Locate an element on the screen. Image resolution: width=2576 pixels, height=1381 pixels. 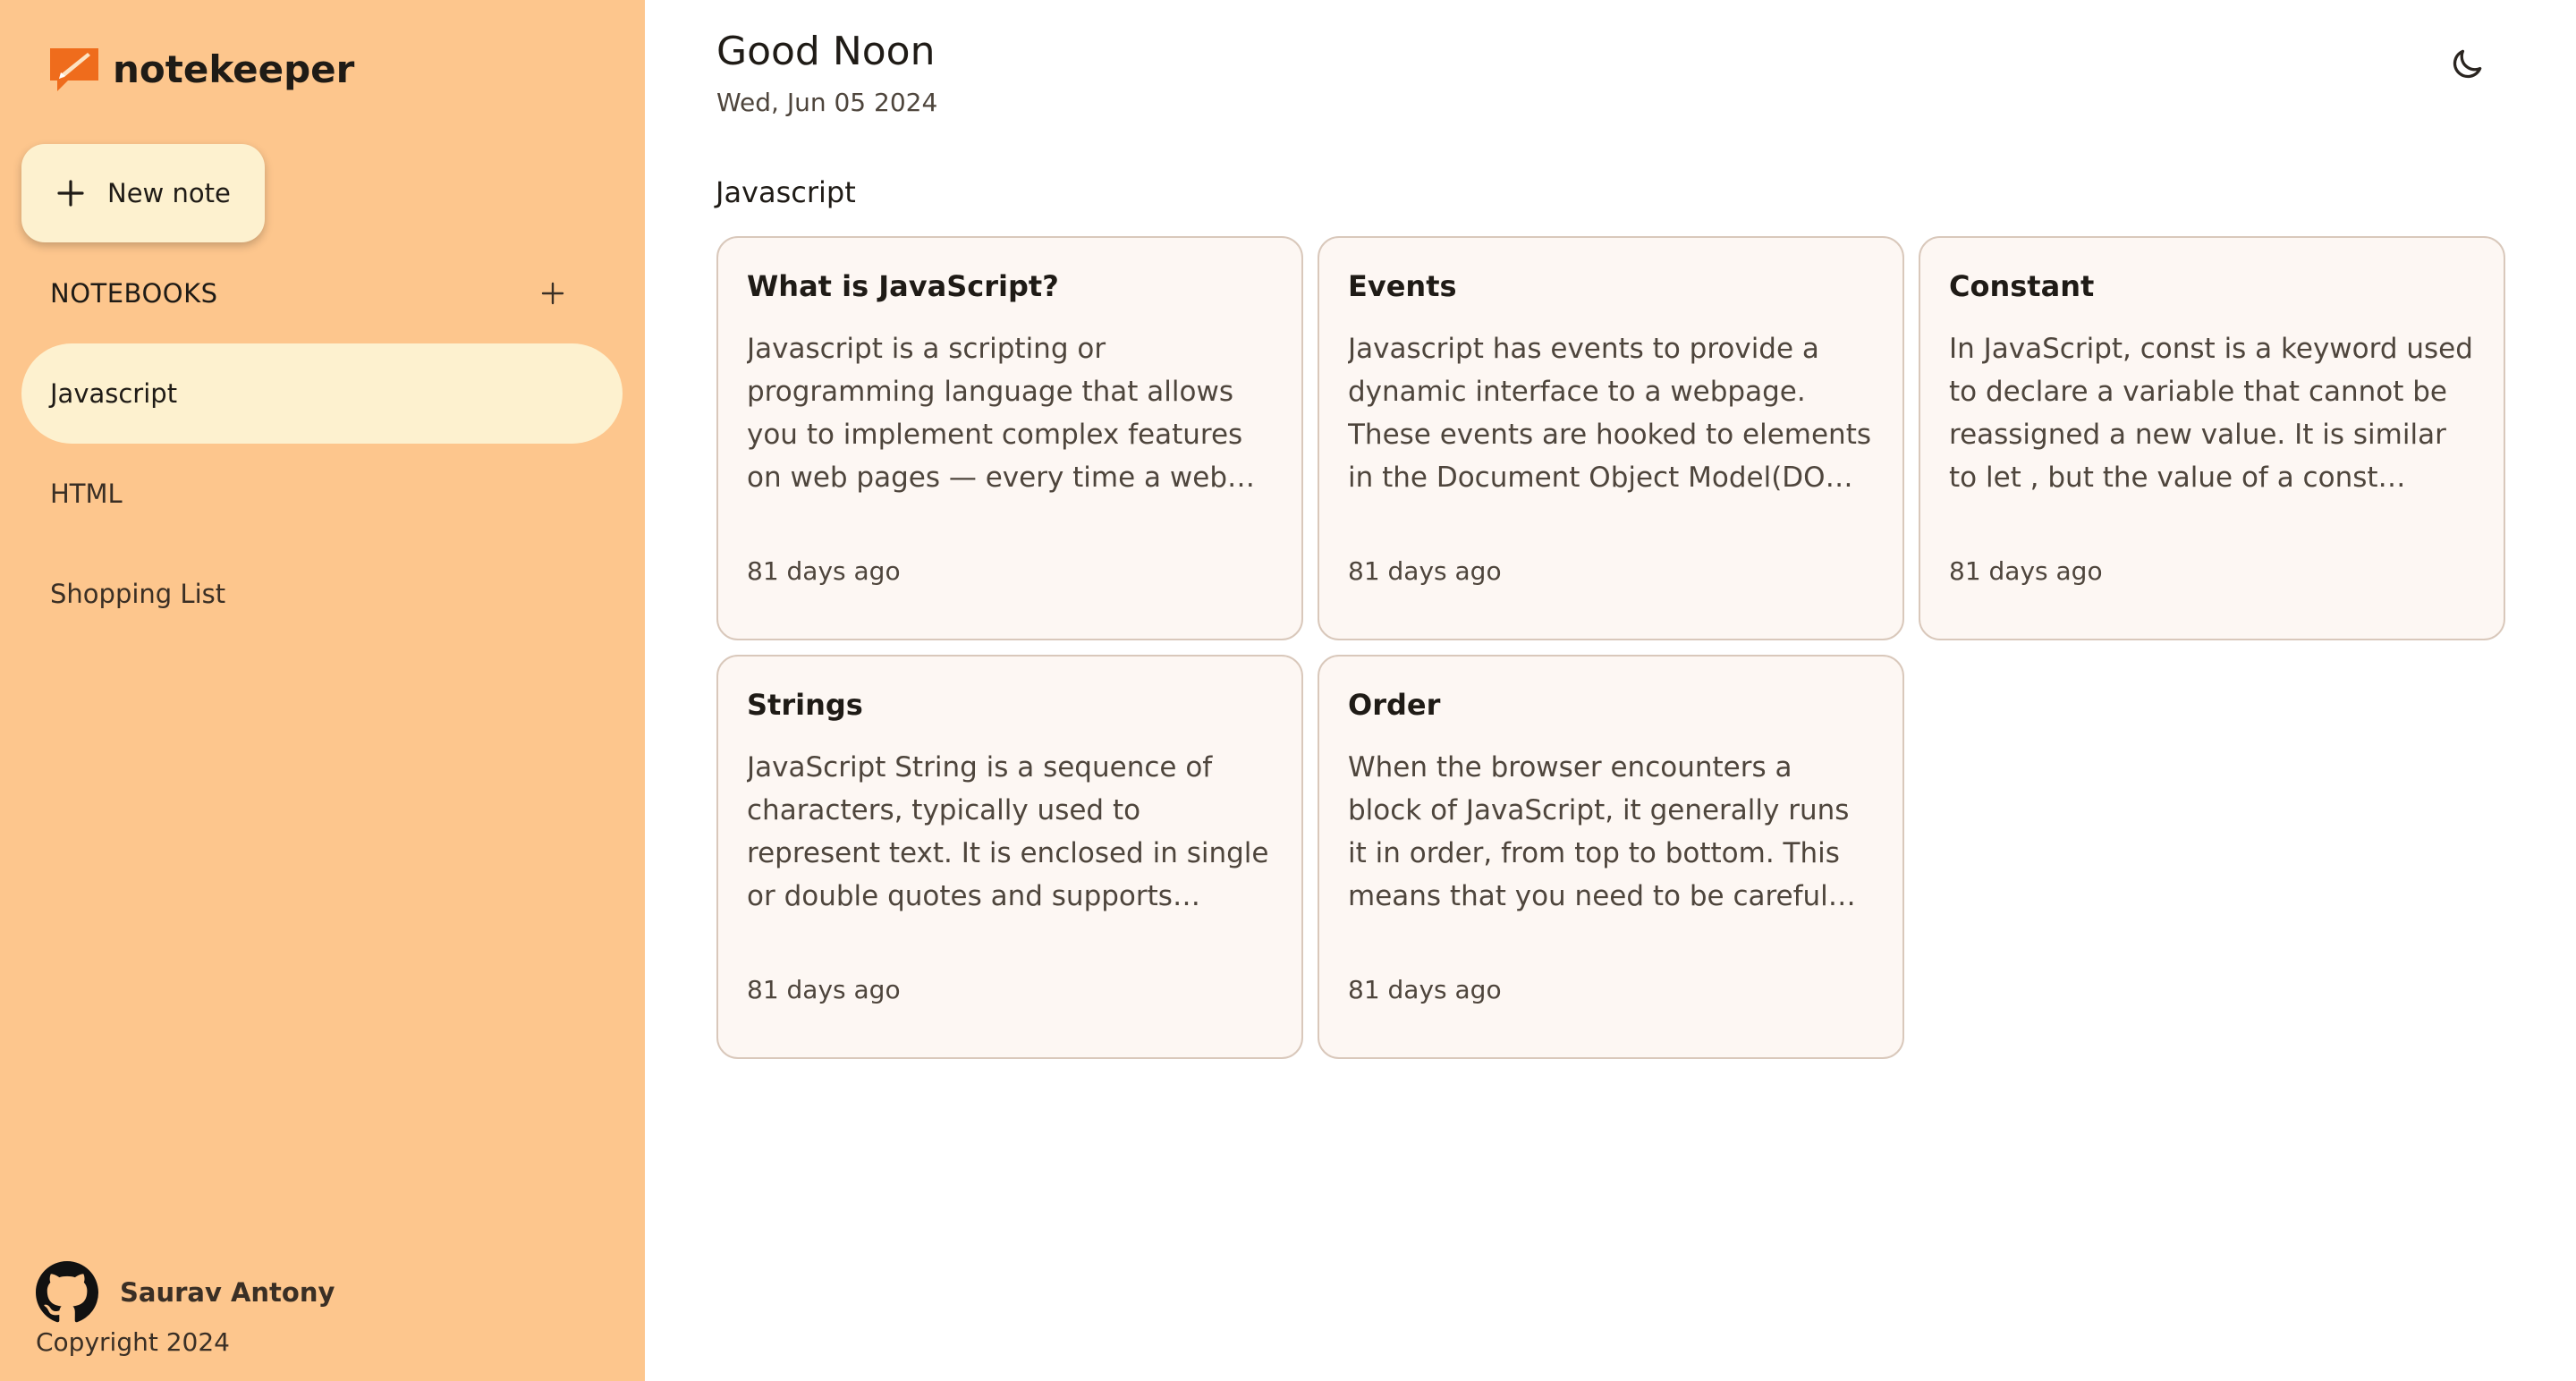
moon-icon is located at coordinates (2467, 64).